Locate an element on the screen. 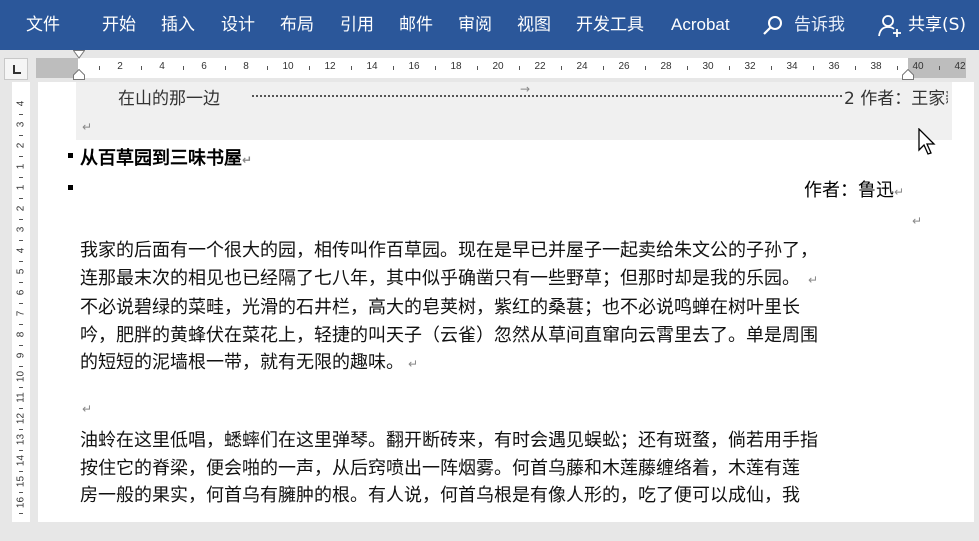 Image resolution: width=979 pixels, height=541 pixels. ruler-number: 1 is located at coordinates (21, 187).